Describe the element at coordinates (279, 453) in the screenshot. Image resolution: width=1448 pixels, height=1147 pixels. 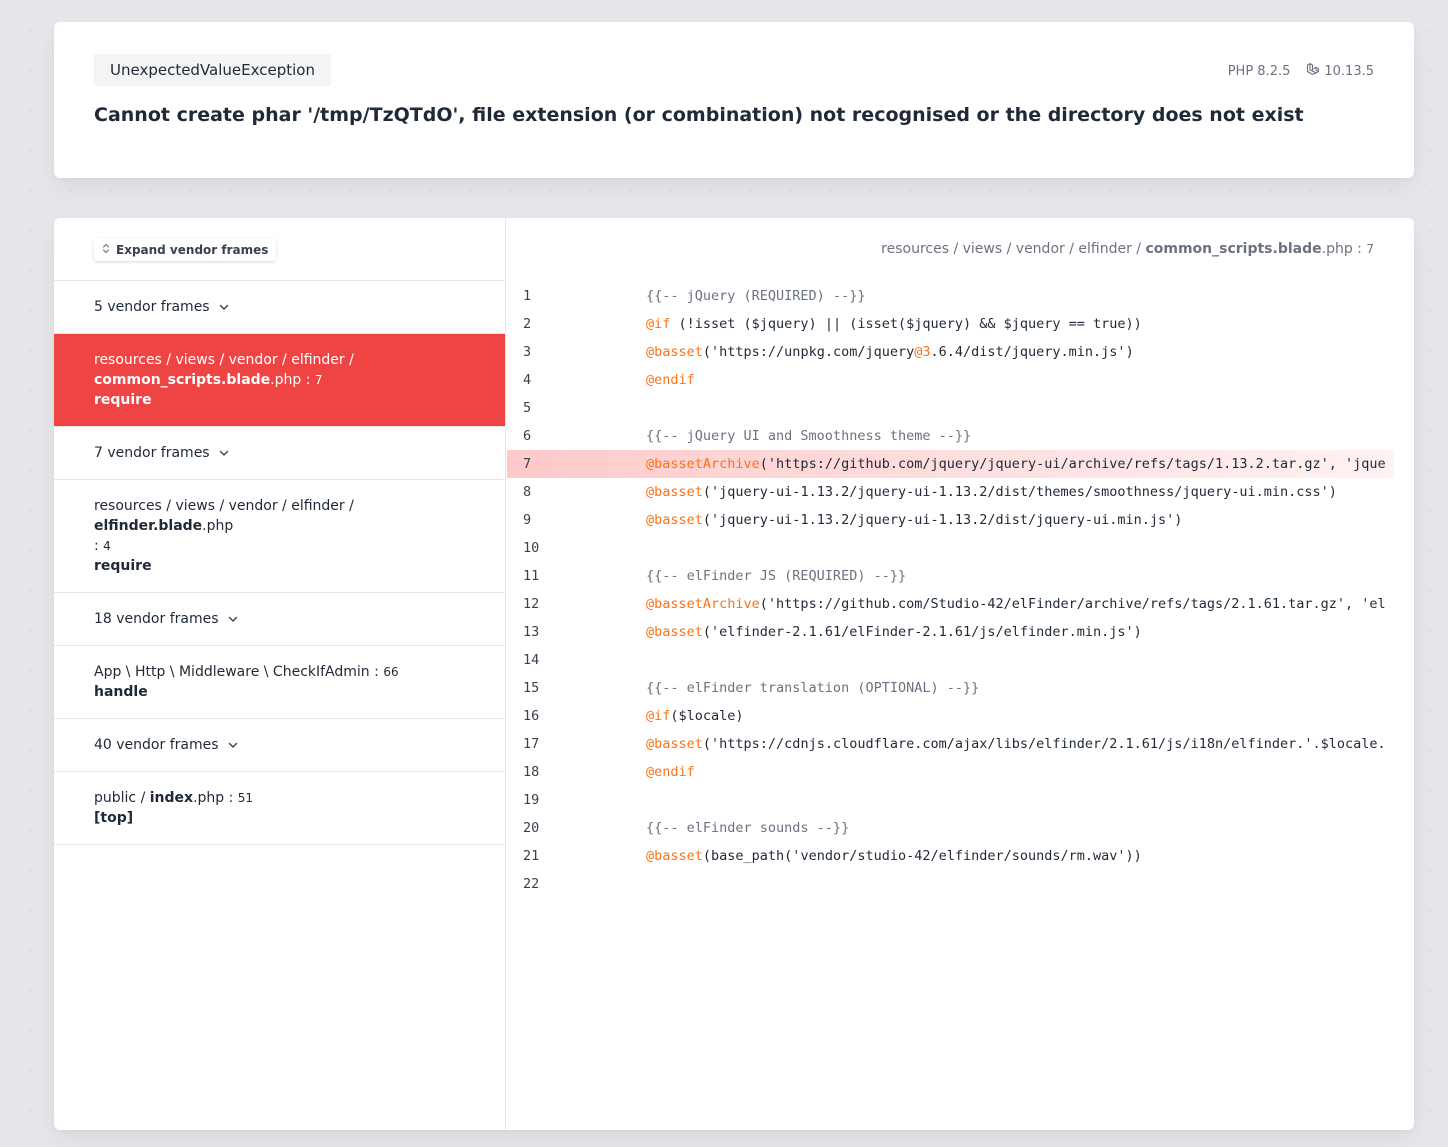
I see `vendor-frames-group: 7 vendor frames` at that location.